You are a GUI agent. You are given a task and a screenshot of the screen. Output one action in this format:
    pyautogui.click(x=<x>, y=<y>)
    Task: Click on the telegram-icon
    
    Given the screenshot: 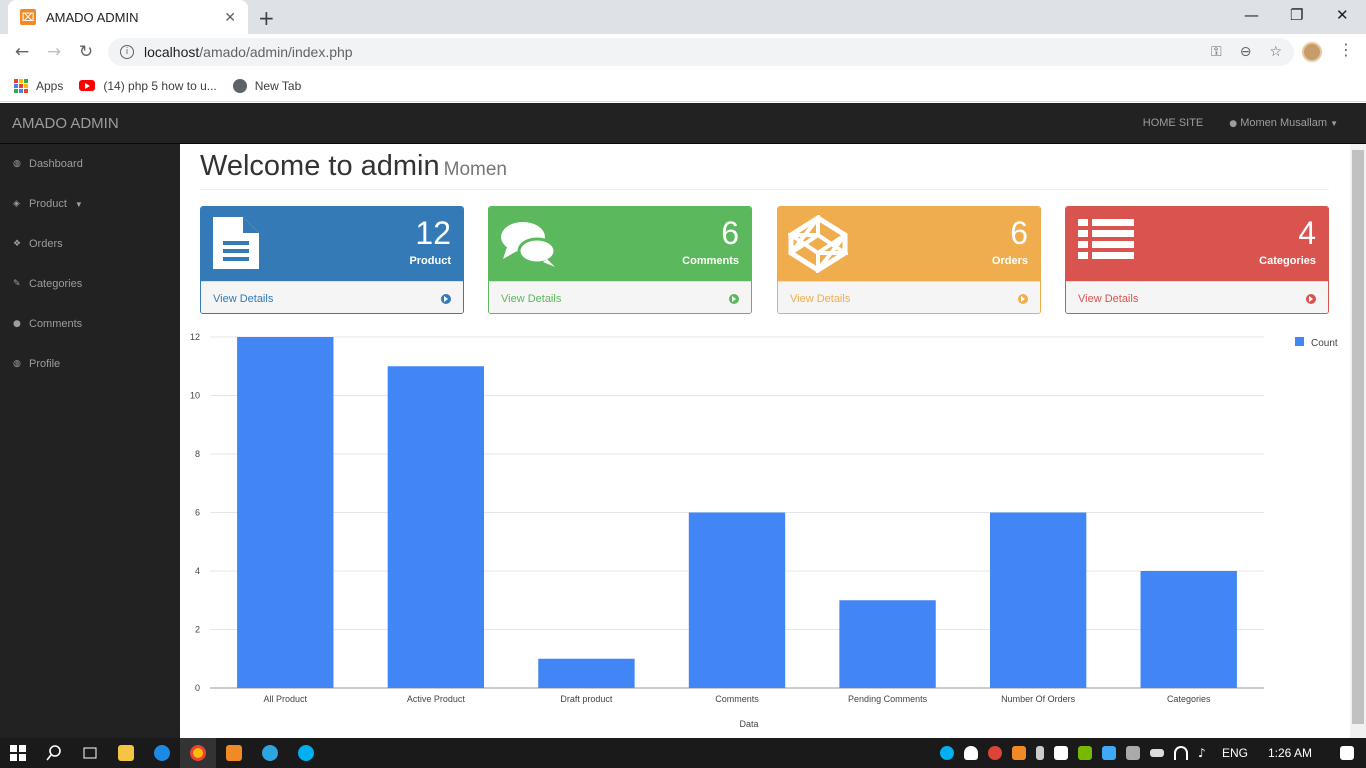 What is the action you would take?
    pyautogui.click(x=270, y=753)
    